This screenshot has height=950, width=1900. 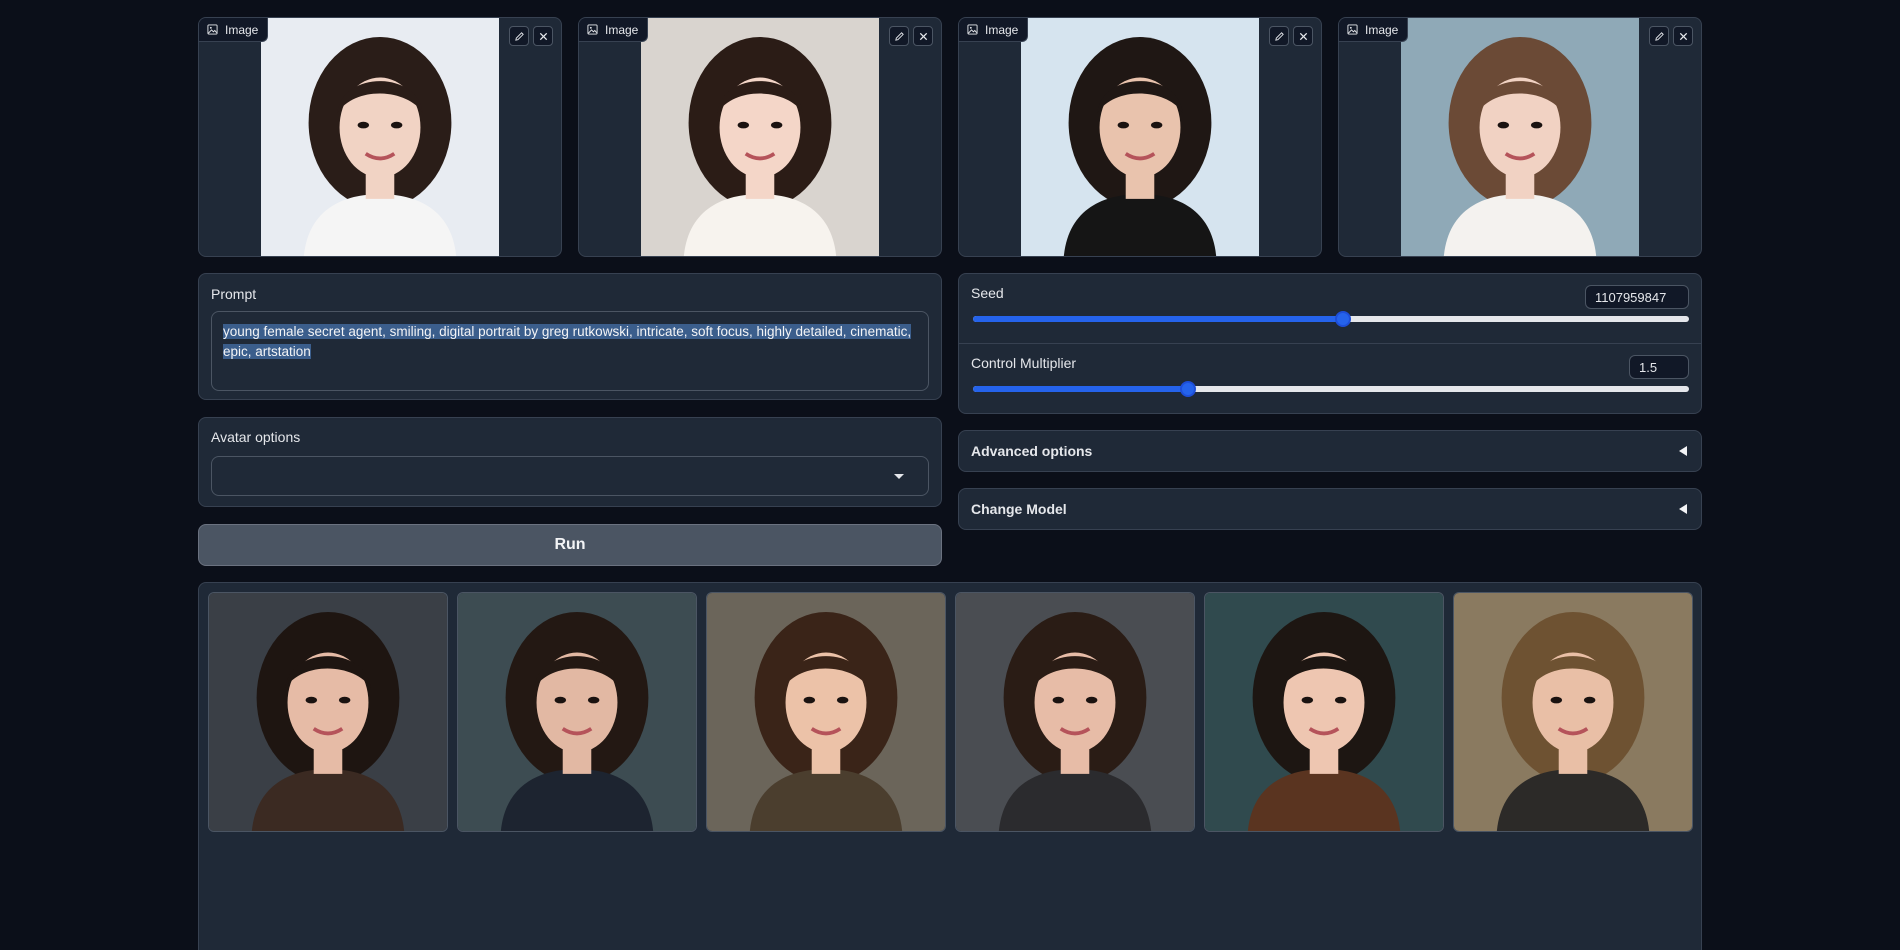 I want to click on divider, so click(x=1330, y=343).